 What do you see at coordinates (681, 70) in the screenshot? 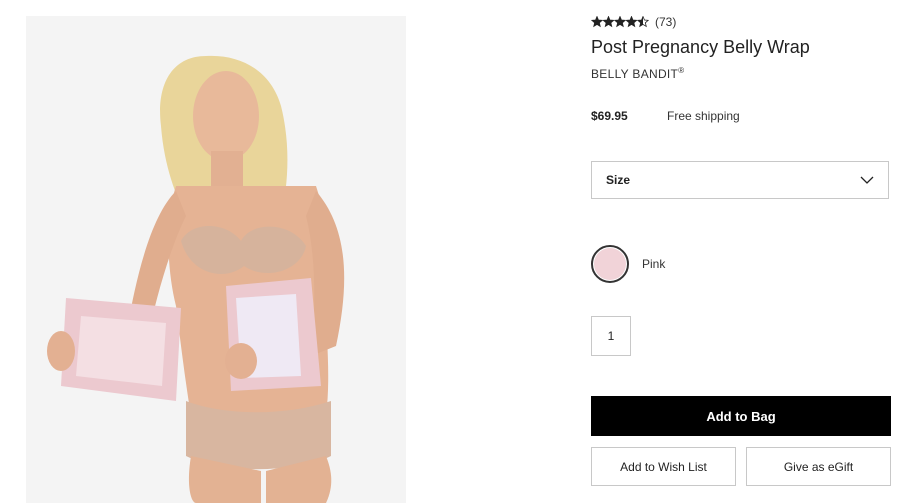
I see `brand-registered-mark: ®` at bounding box center [681, 70].